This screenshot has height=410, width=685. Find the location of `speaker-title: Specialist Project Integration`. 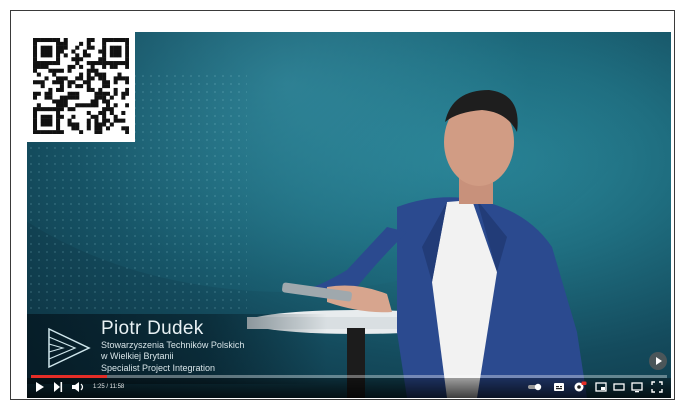

speaker-title: Specialist Project Integration is located at coordinates (158, 368).